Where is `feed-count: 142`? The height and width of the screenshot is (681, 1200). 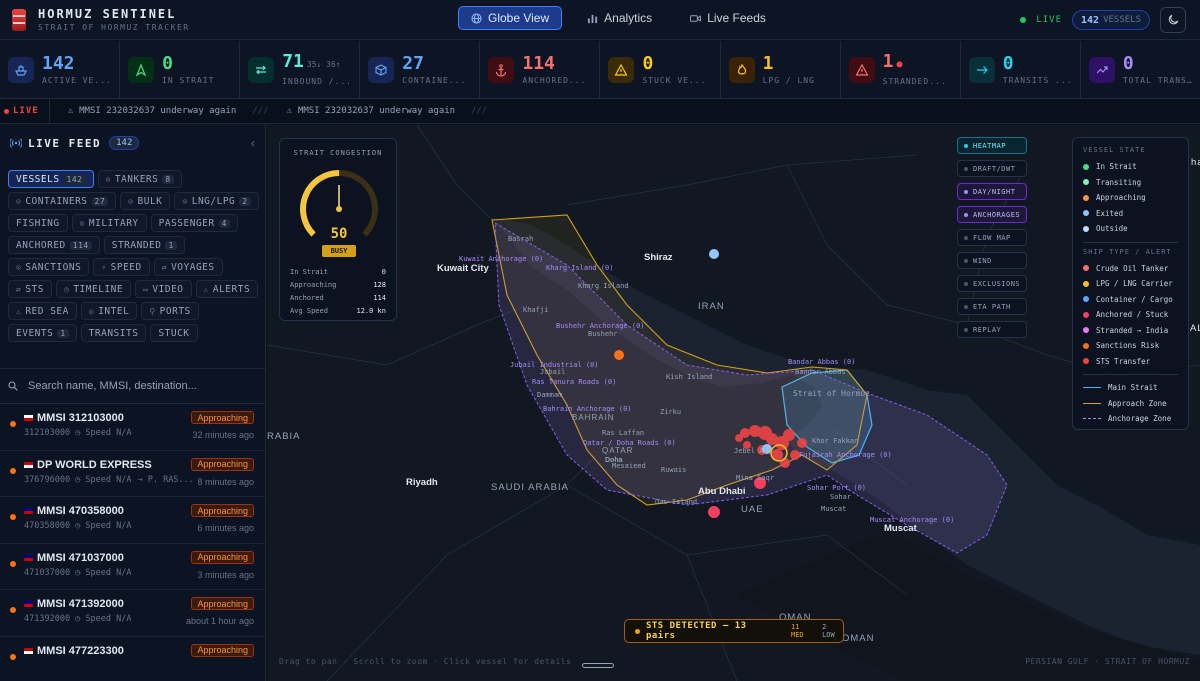 feed-count: 142 is located at coordinates (124, 143).